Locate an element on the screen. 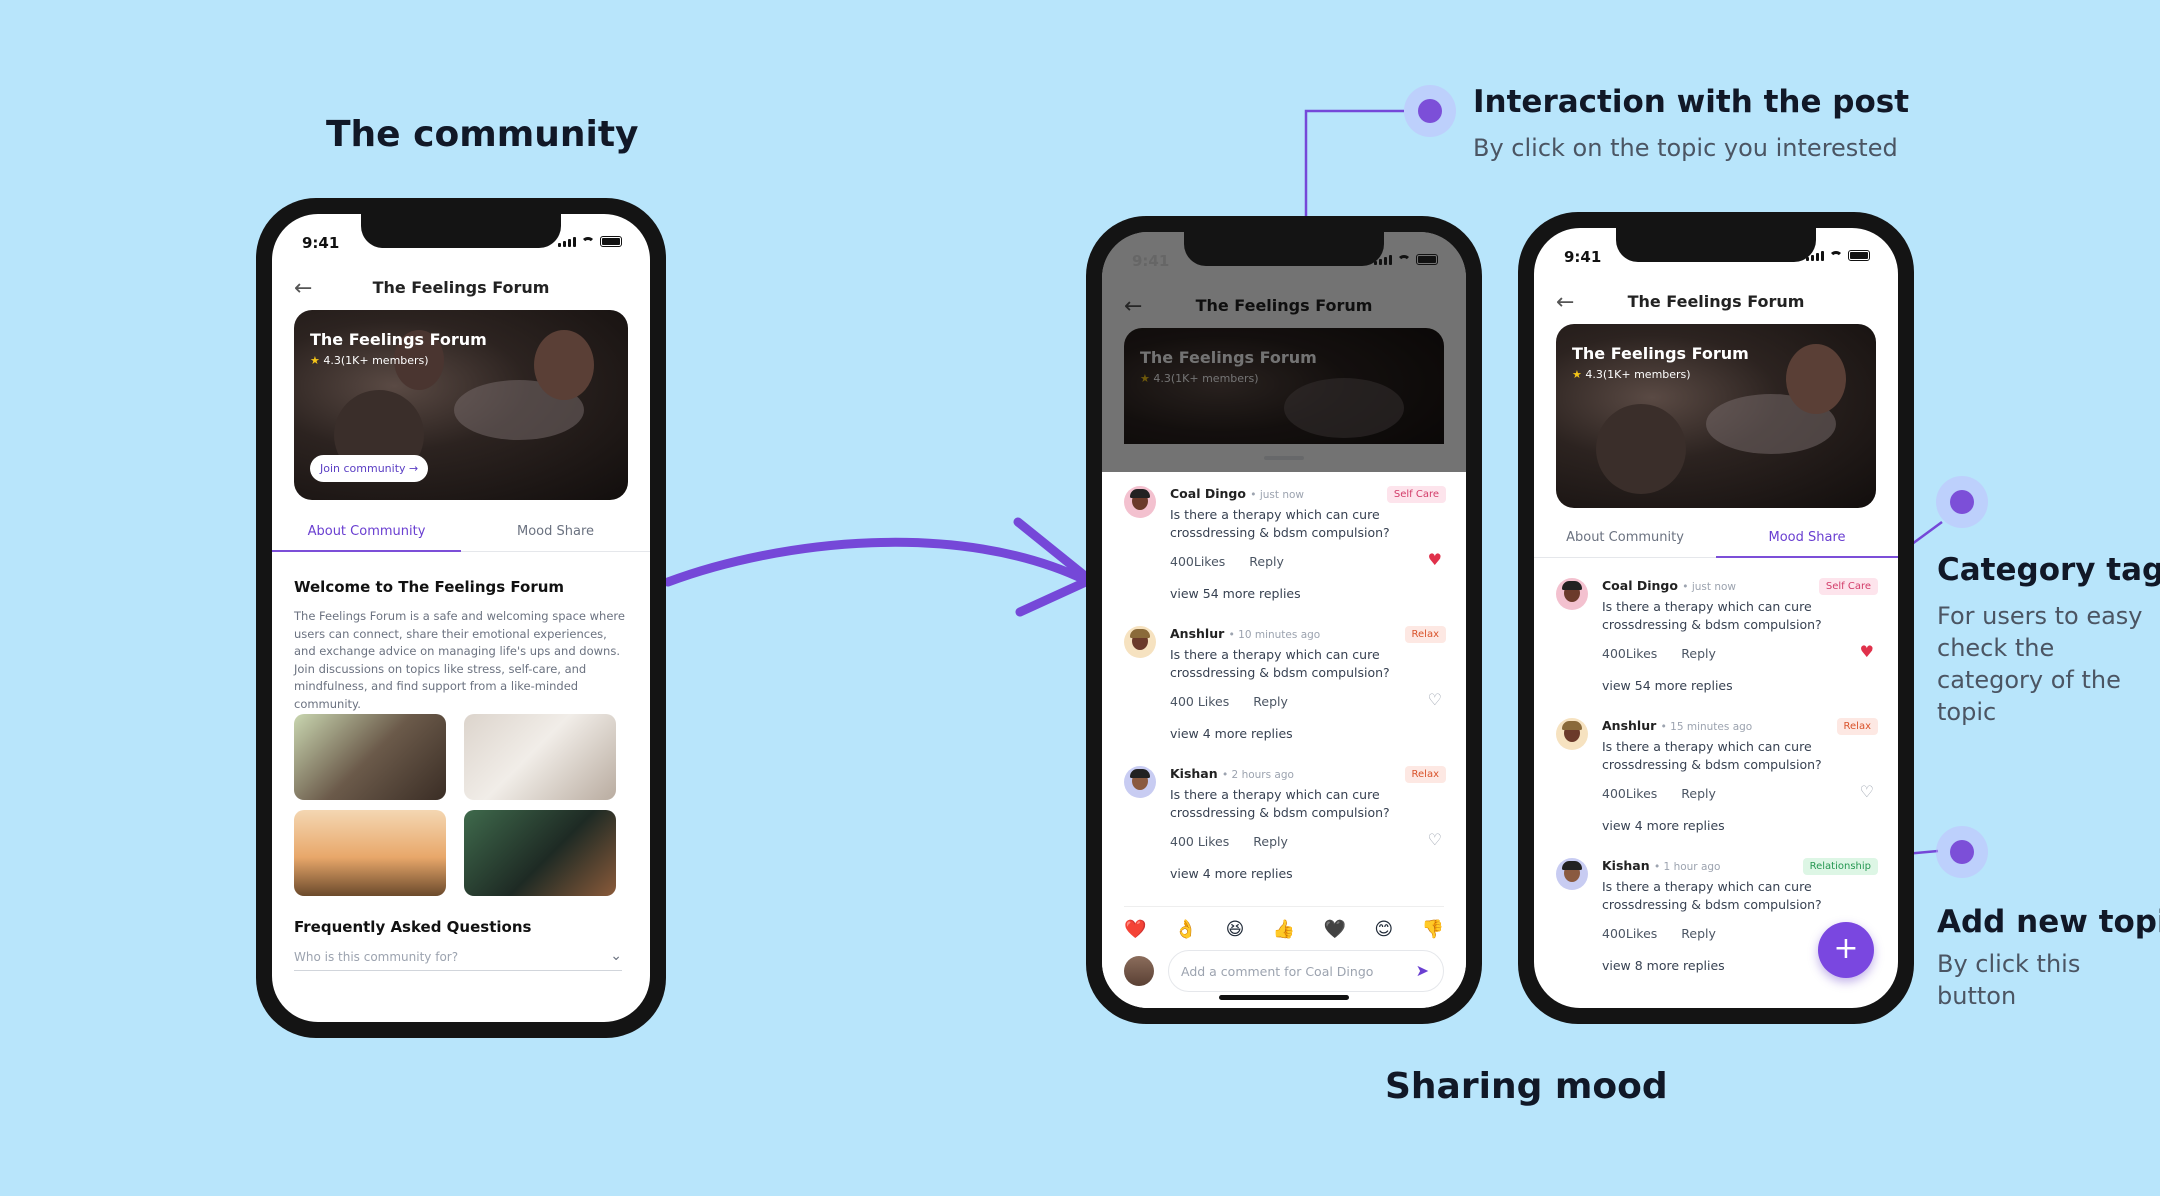 Image resolution: width=2160 pixels, height=1196 pixels. hero-shape is located at coordinates (564, 365).